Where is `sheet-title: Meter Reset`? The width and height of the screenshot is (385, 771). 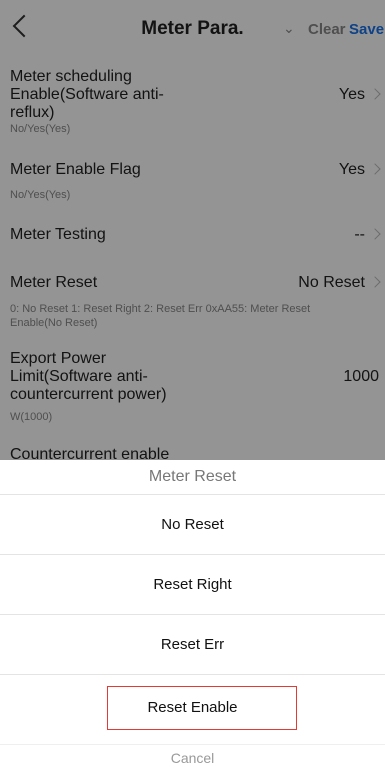
sheet-title: Meter Reset is located at coordinates (192, 477).